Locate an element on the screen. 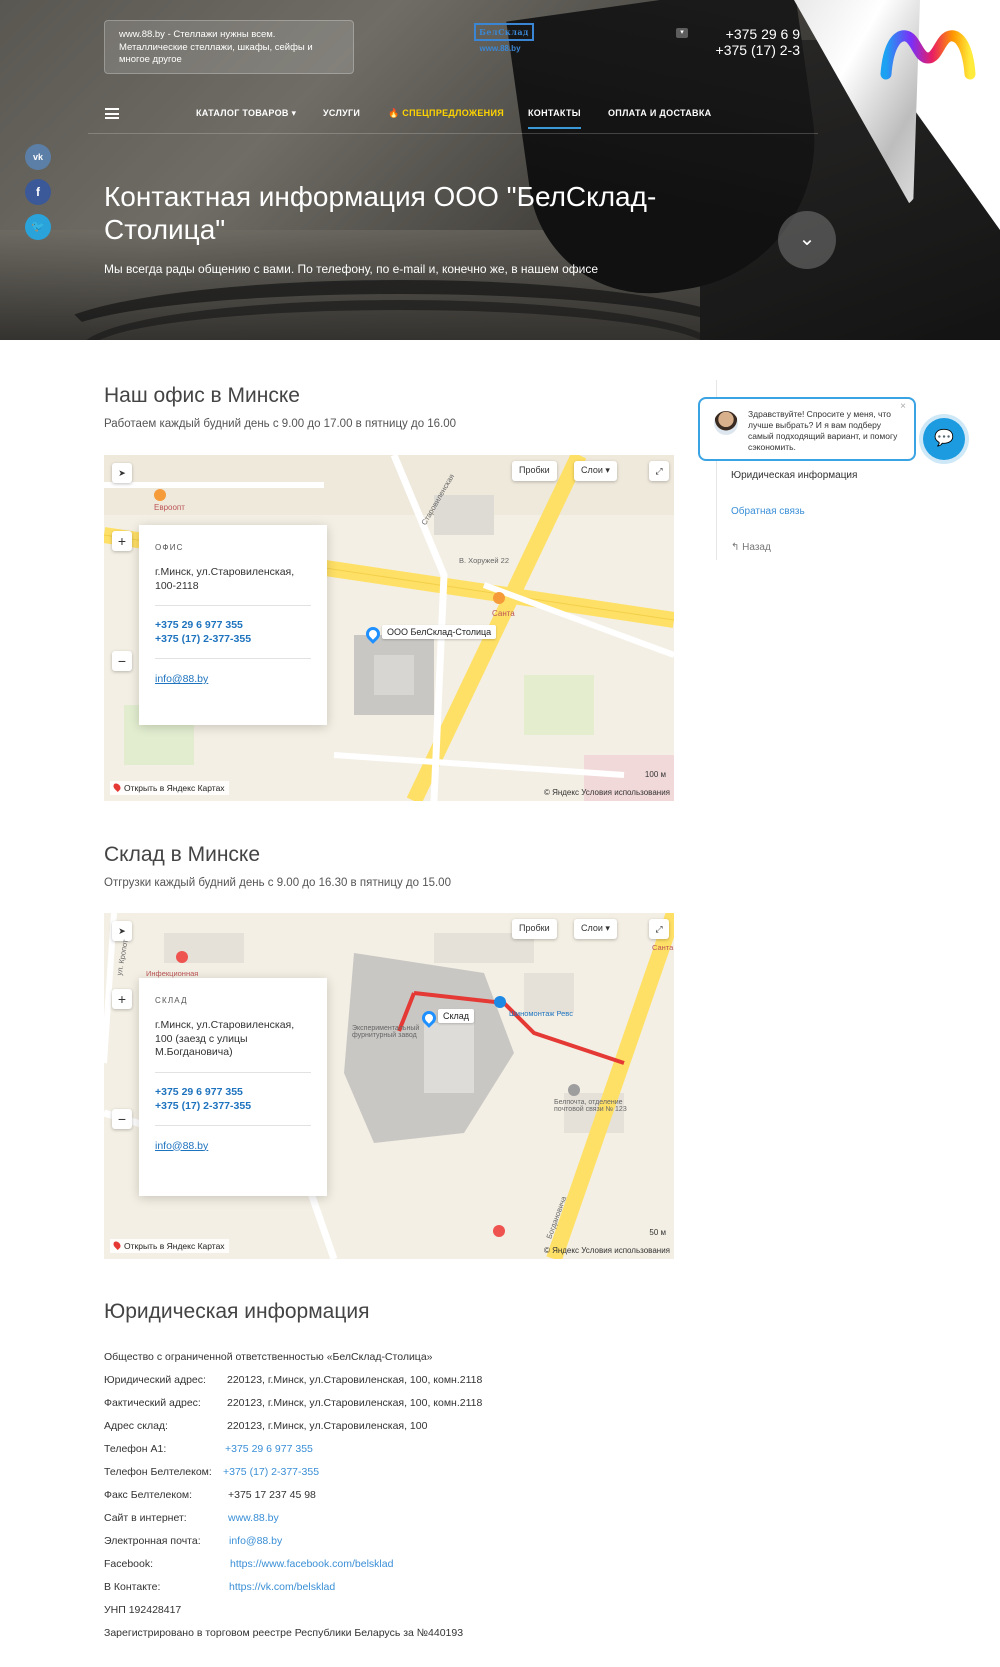 This screenshot has height=1667, width=1000. legal-key: Факс Белтелеком: is located at coordinates (148, 1495).